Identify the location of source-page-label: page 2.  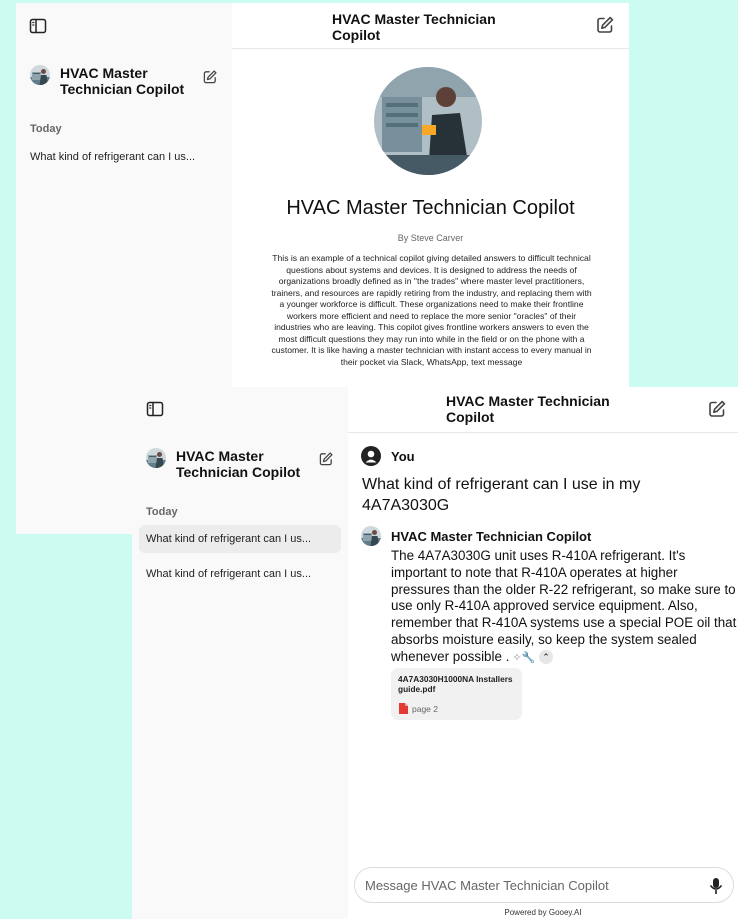
(425, 708).